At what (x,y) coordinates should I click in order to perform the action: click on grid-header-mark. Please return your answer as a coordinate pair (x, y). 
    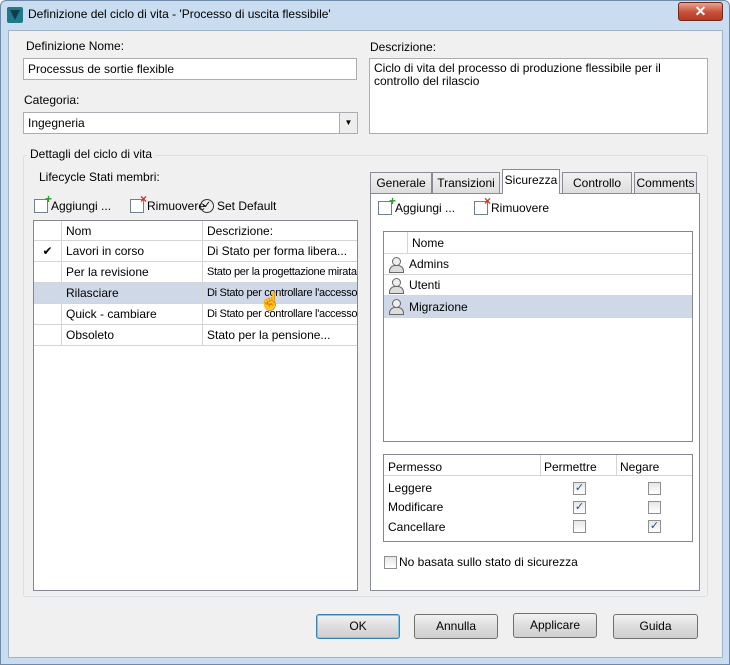
    Looking at the image, I should click on (48, 231).